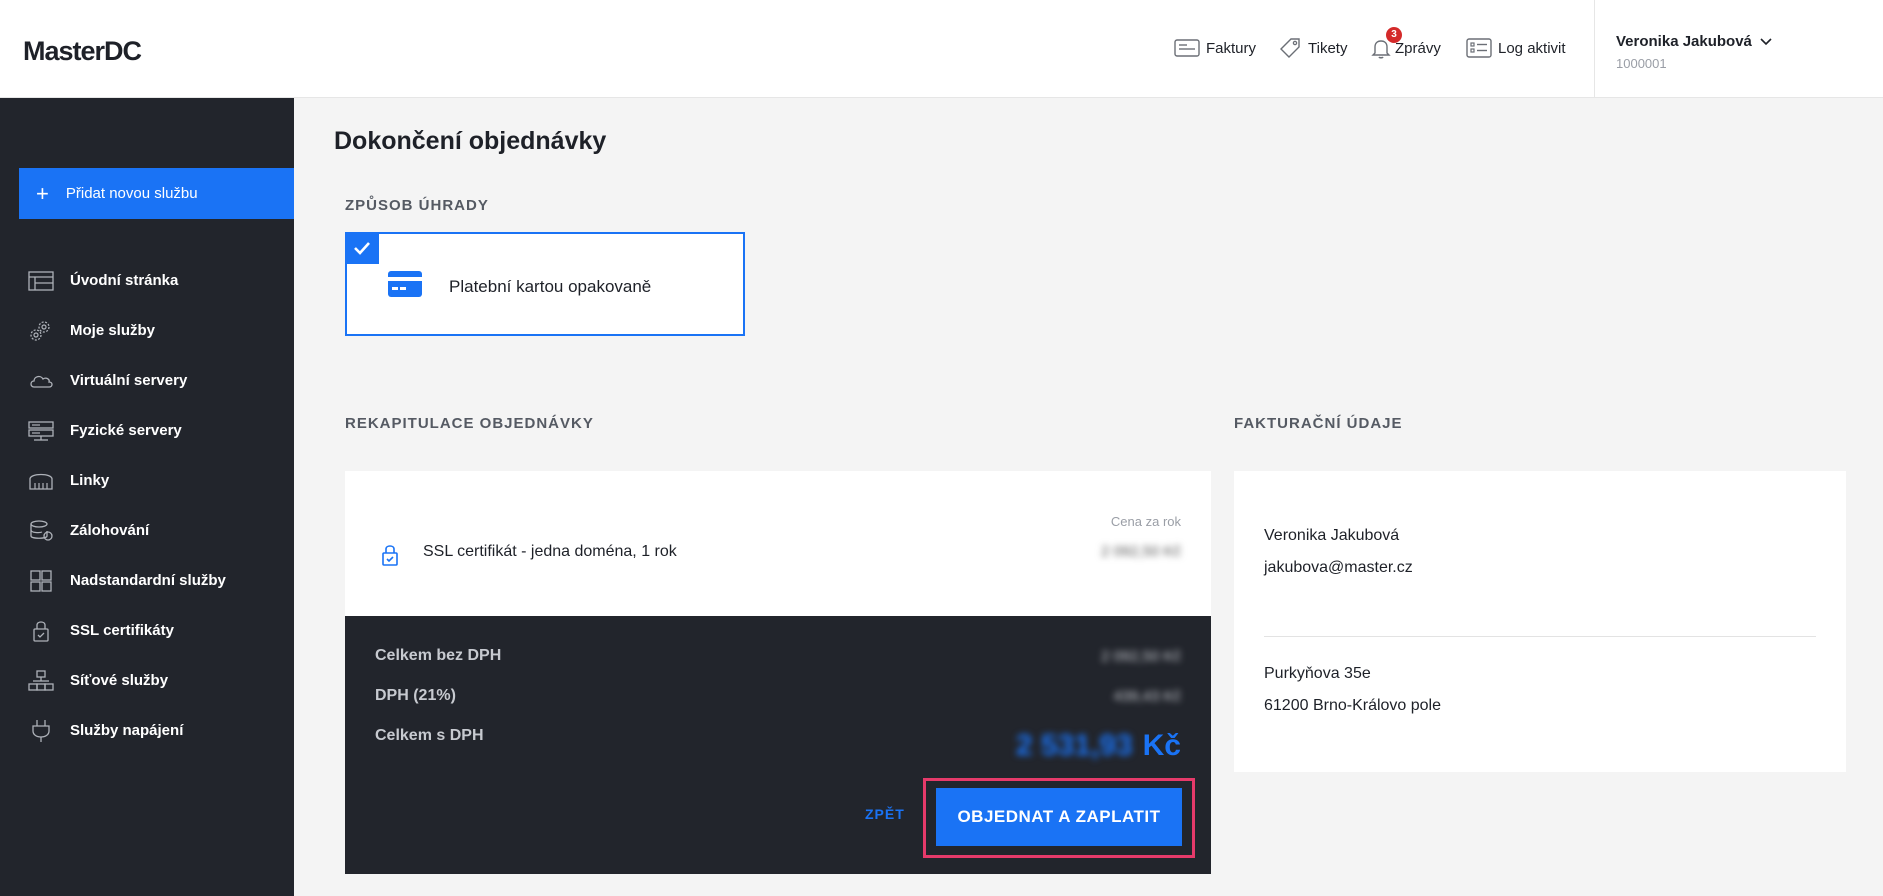 The width and height of the screenshot is (1883, 896). I want to click on nav-activity-log: Log aktivit, so click(1516, 48).